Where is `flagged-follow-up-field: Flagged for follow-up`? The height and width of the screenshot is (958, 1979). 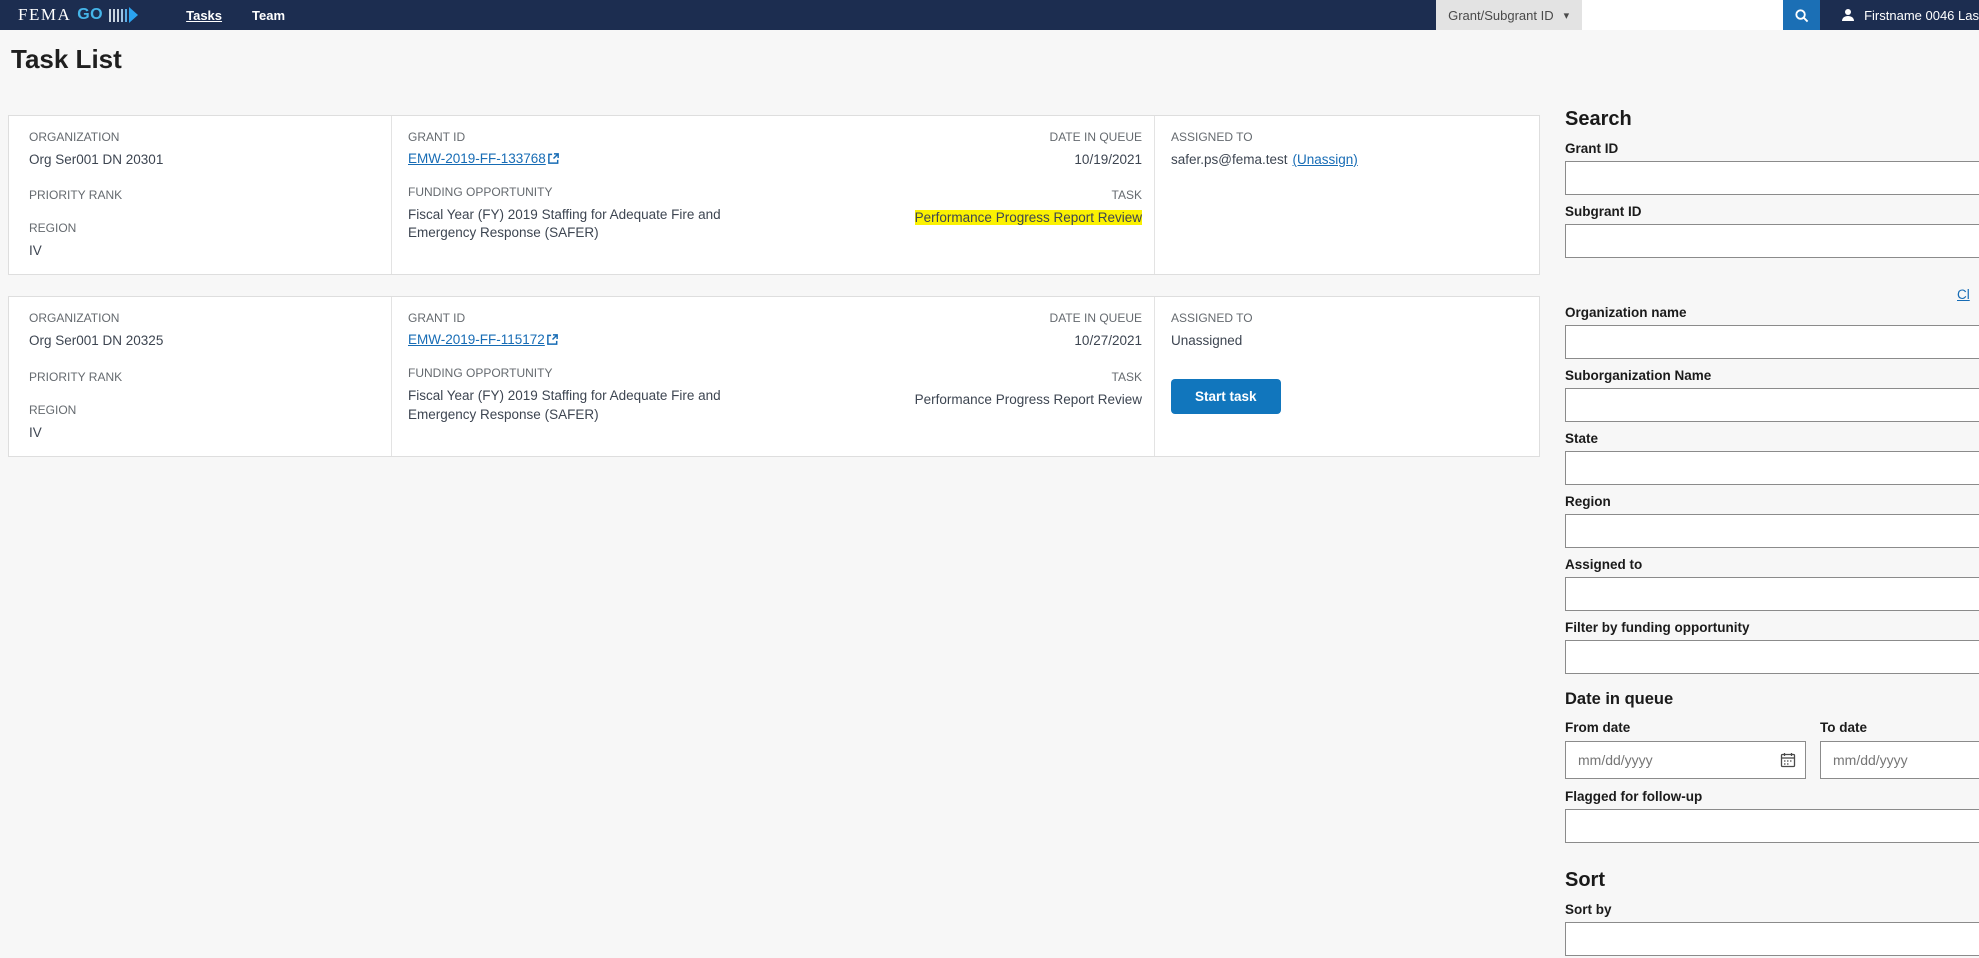
flagged-follow-up-field: Flagged for follow-up is located at coordinates (1772, 816).